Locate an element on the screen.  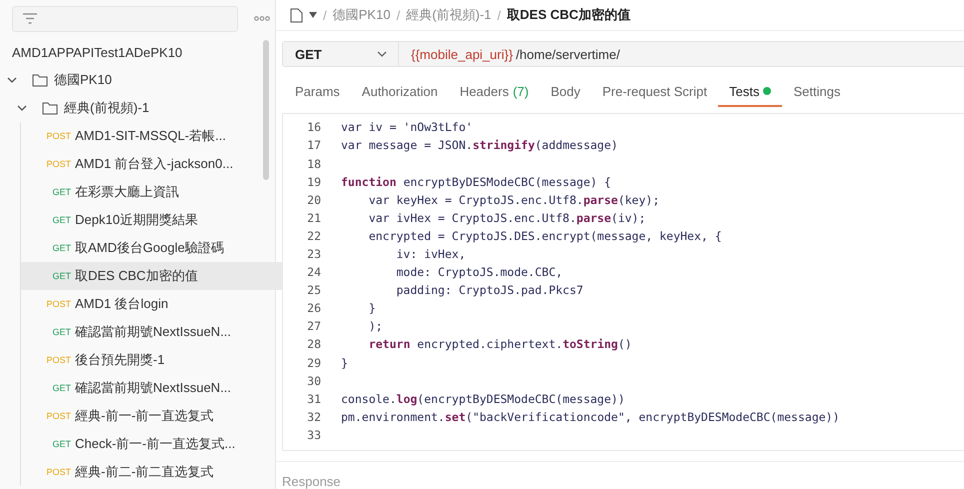
folder-name: 德國PK10 is located at coordinates (83, 80).